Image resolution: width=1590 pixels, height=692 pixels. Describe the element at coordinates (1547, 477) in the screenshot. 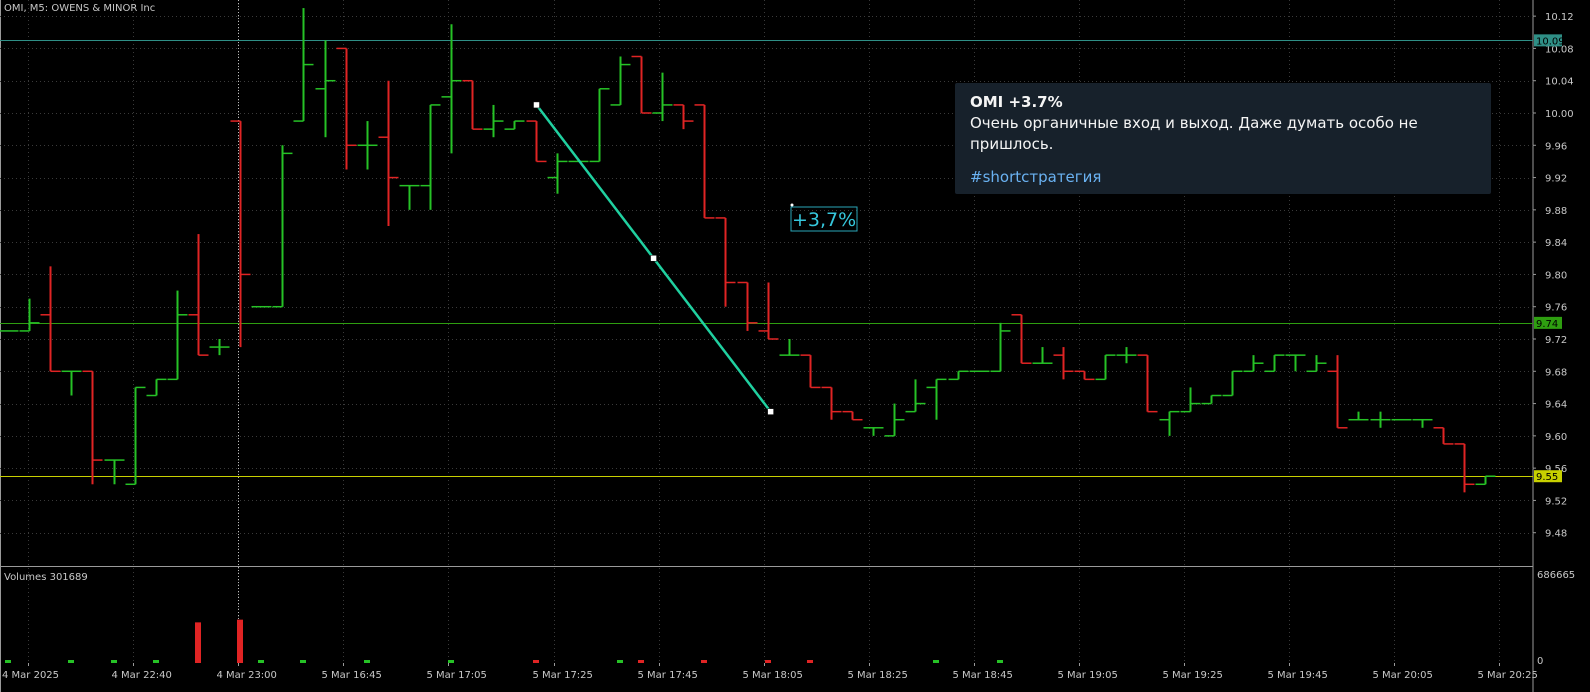

I see `level-tag-label: 9.55` at that location.